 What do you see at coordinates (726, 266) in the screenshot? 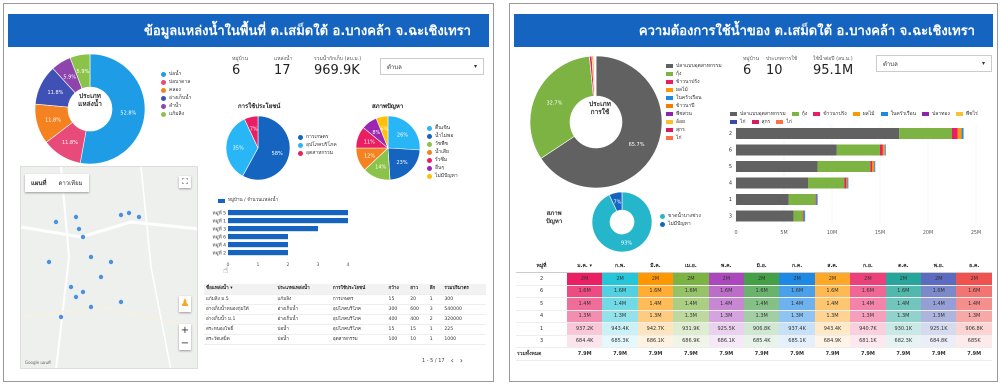
I see `table-header-cell: พ.ค.` at bounding box center [726, 266].